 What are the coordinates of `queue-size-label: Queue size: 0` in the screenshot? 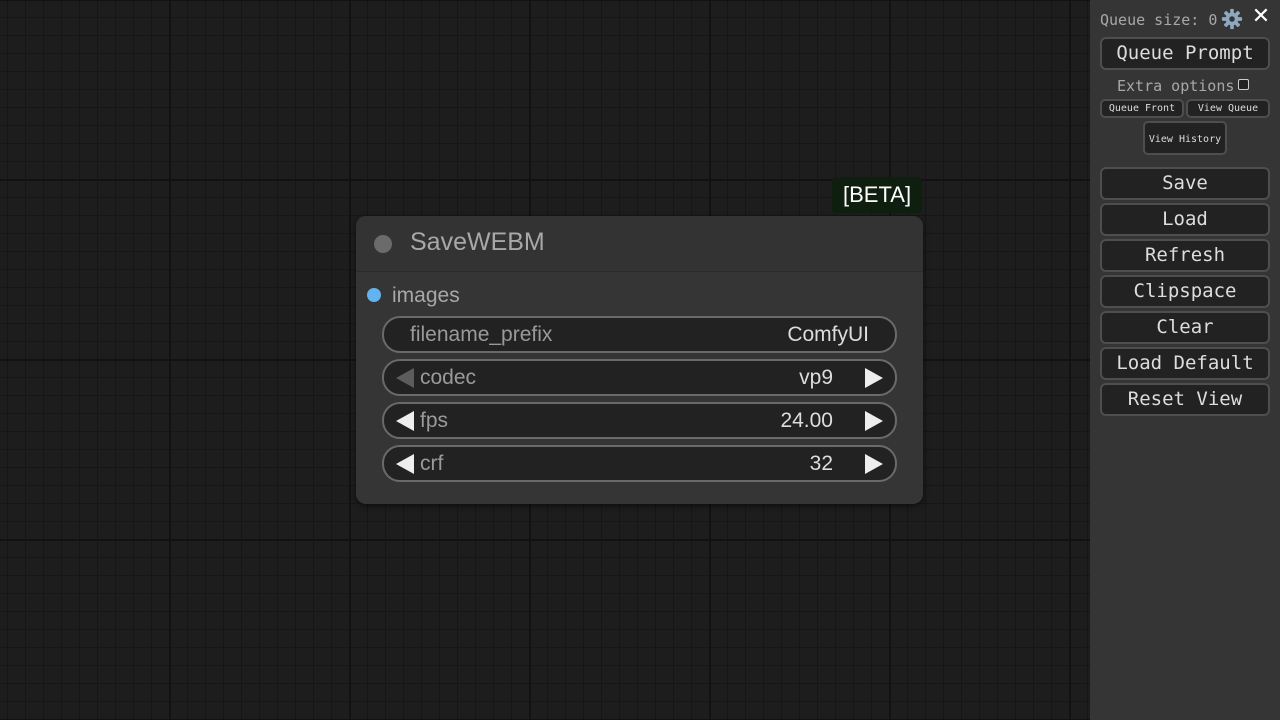 It's located at (1159, 20).